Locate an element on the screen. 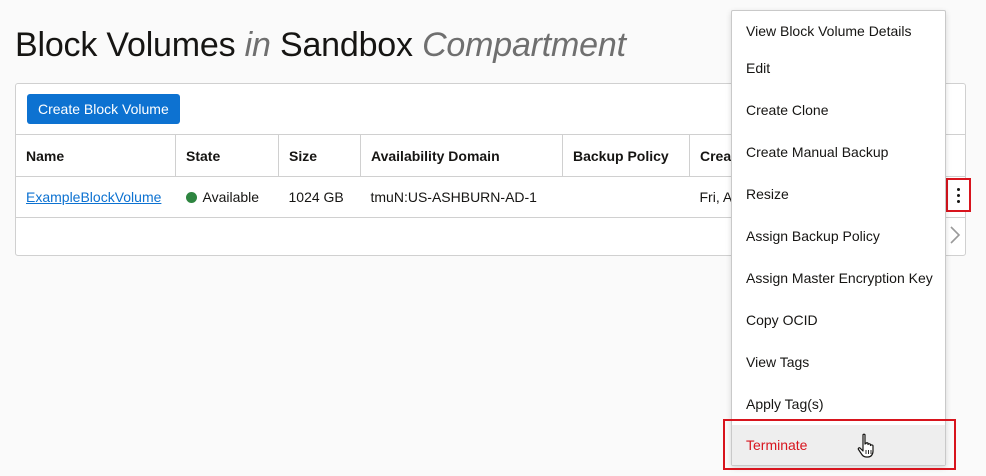 The image size is (986, 476). volume-name-link: ExampleBlockVolume is located at coordinates (93, 197).